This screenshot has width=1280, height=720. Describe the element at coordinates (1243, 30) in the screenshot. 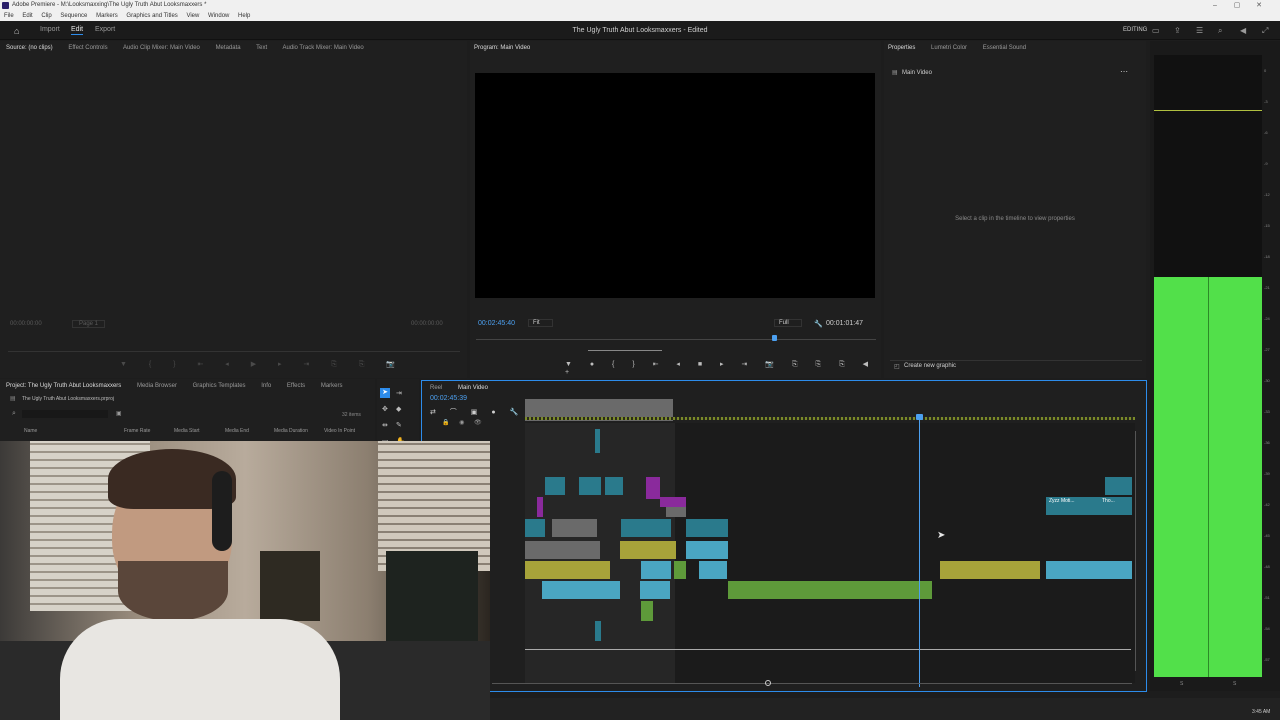

I see `volume-icon: ◀` at that location.